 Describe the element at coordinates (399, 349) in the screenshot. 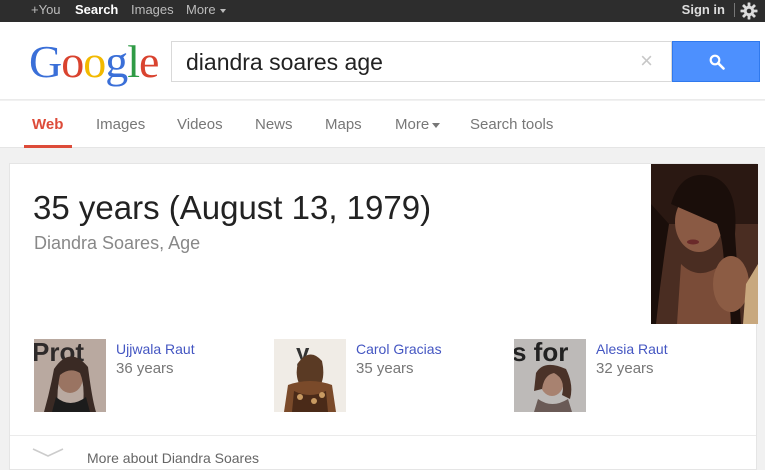

I see `related-person-name: Carol Gracias` at that location.